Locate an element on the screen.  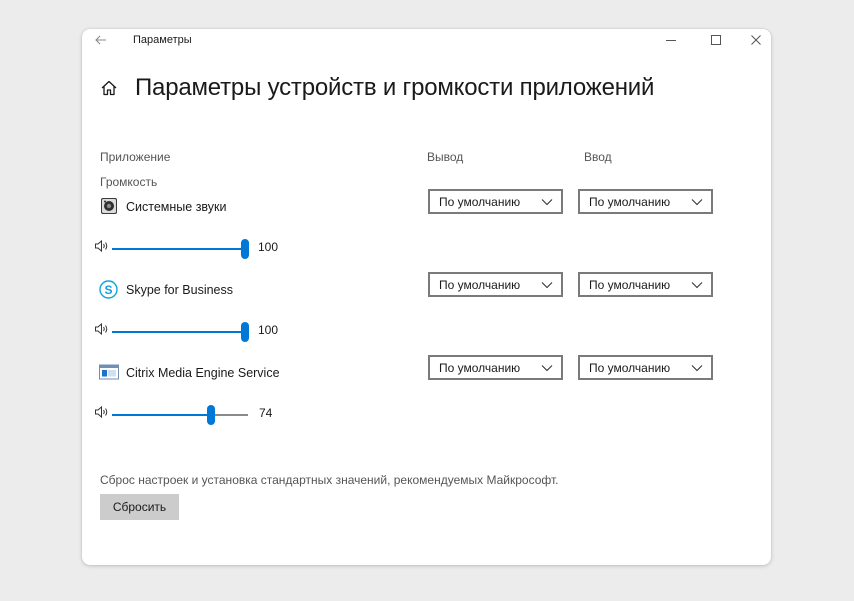
skype-icon: S is located at coordinates (108, 289).